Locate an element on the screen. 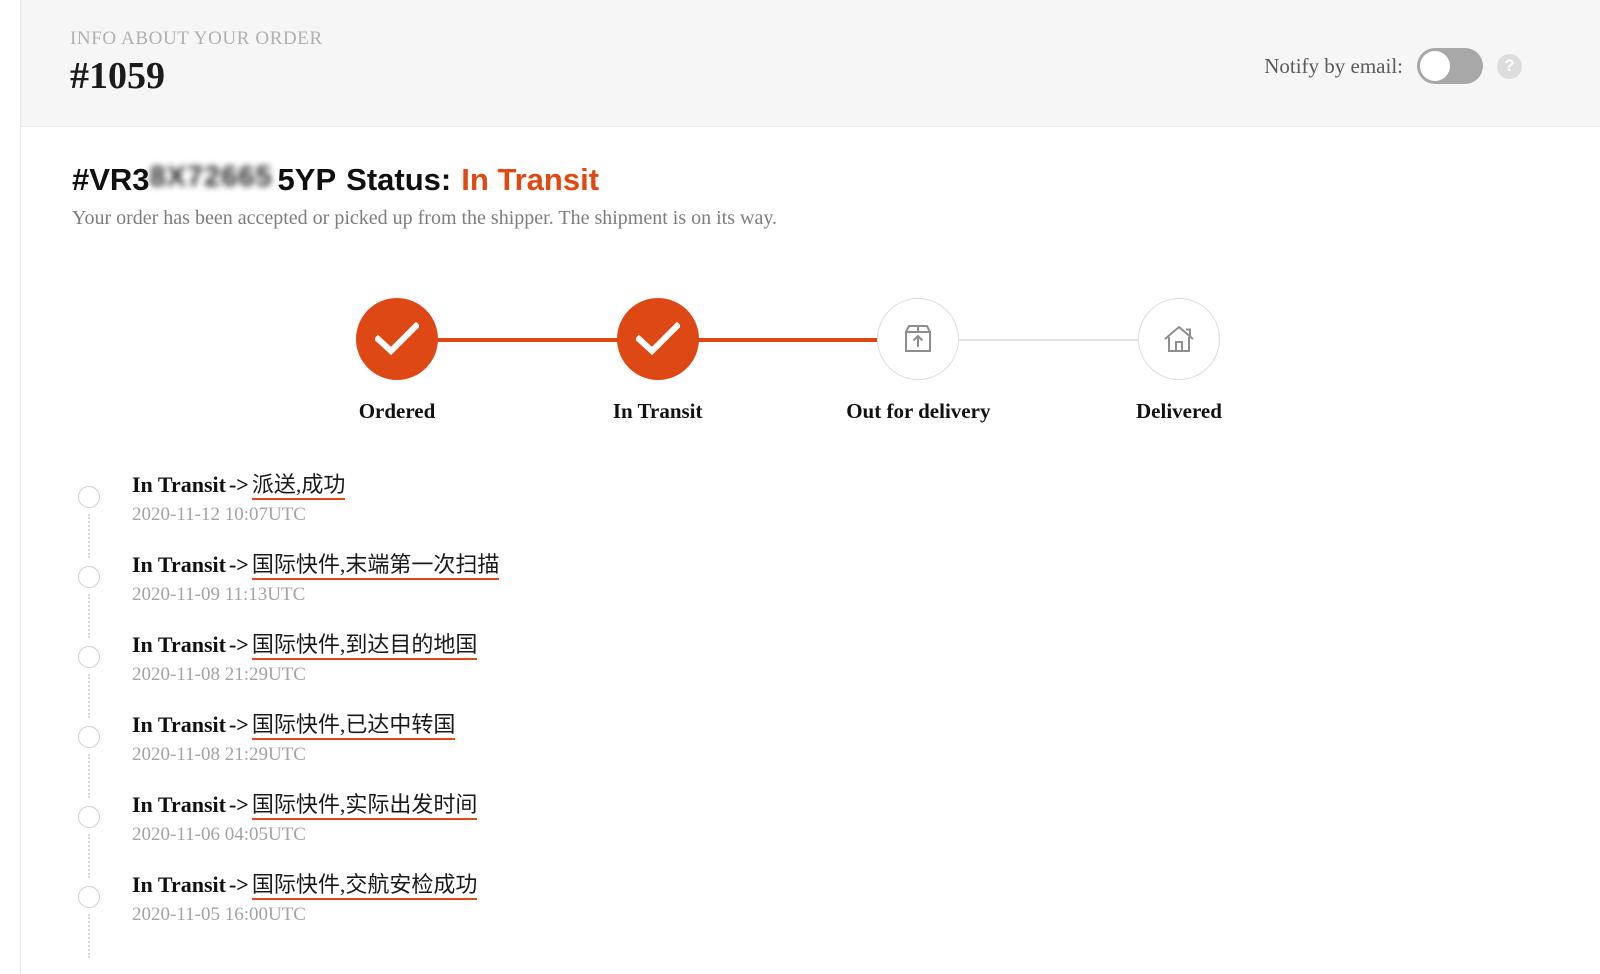 The height and width of the screenshot is (974, 1600). step-in-transit: In Transit is located at coordinates (658, 361).